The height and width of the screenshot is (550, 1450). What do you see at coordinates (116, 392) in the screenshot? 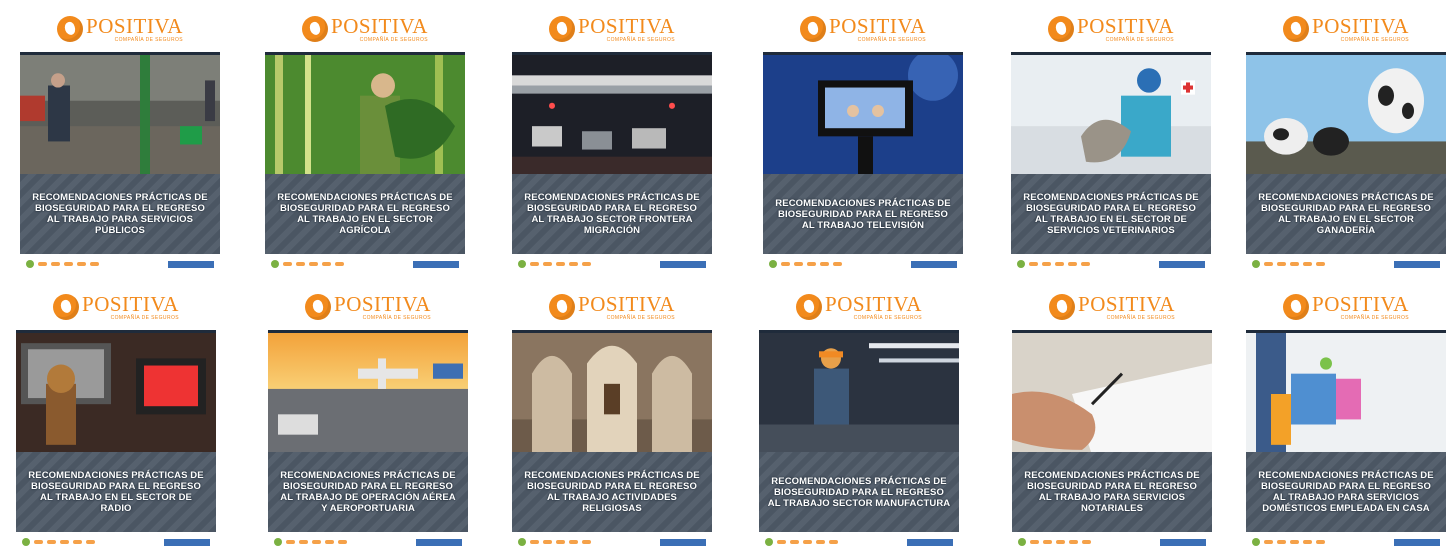
I see `photo-radio-studio` at bounding box center [116, 392].